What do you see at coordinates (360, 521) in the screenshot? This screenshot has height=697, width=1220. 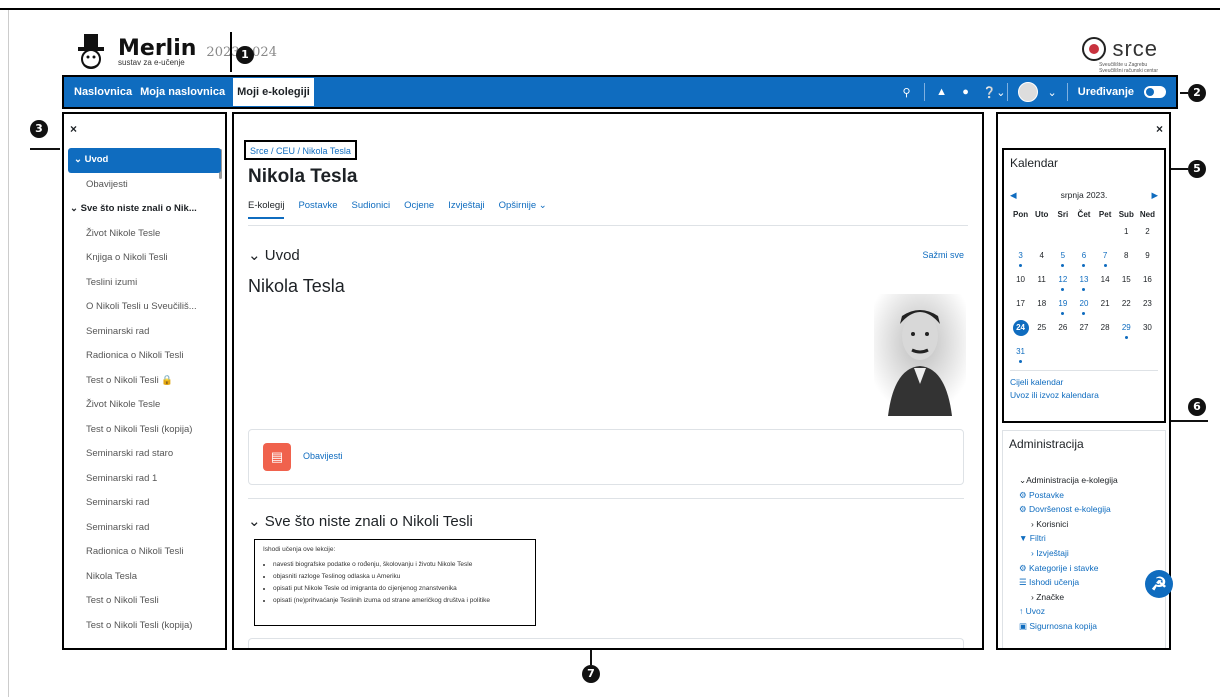 I see `section-title-tesla: ⌄ Sve što niste znali o Nikoli Tesli` at bounding box center [360, 521].